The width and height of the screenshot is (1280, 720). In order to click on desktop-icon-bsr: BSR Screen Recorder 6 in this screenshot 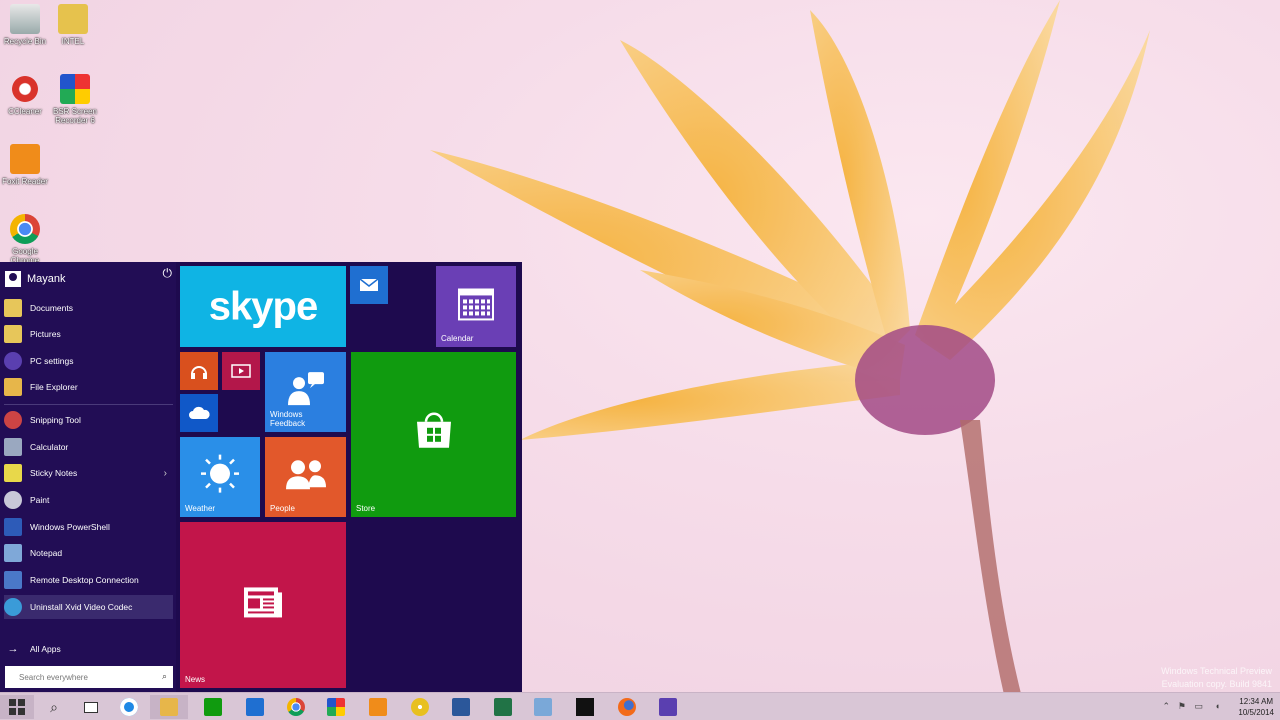, I will do `click(75, 99)`.